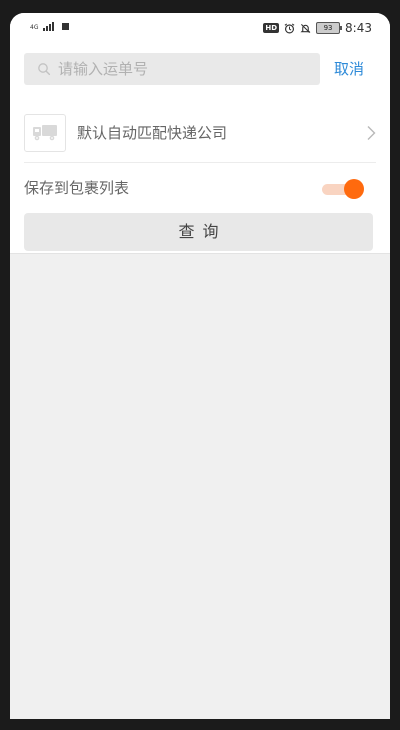 The width and height of the screenshot is (400, 730). What do you see at coordinates (77, 188) in the screenshot?
I see `save-to-list-label: 保存到包裹列表` at bounding box center [77, 188].